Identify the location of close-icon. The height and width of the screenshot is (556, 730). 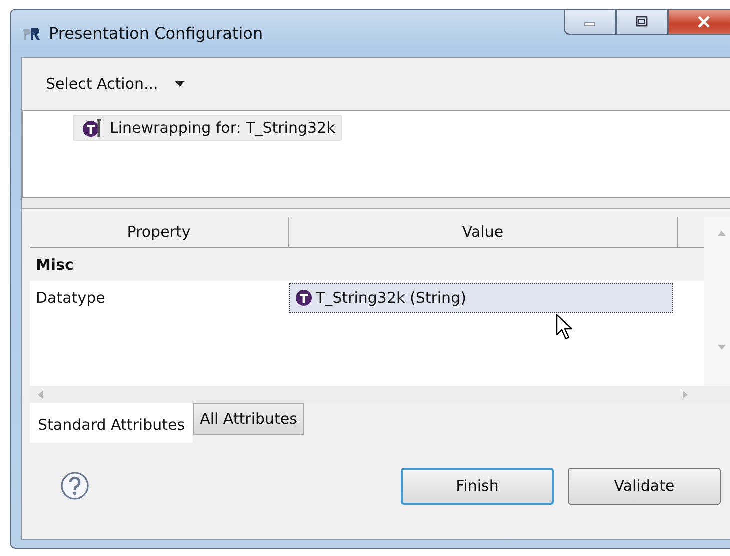
(704, 22).